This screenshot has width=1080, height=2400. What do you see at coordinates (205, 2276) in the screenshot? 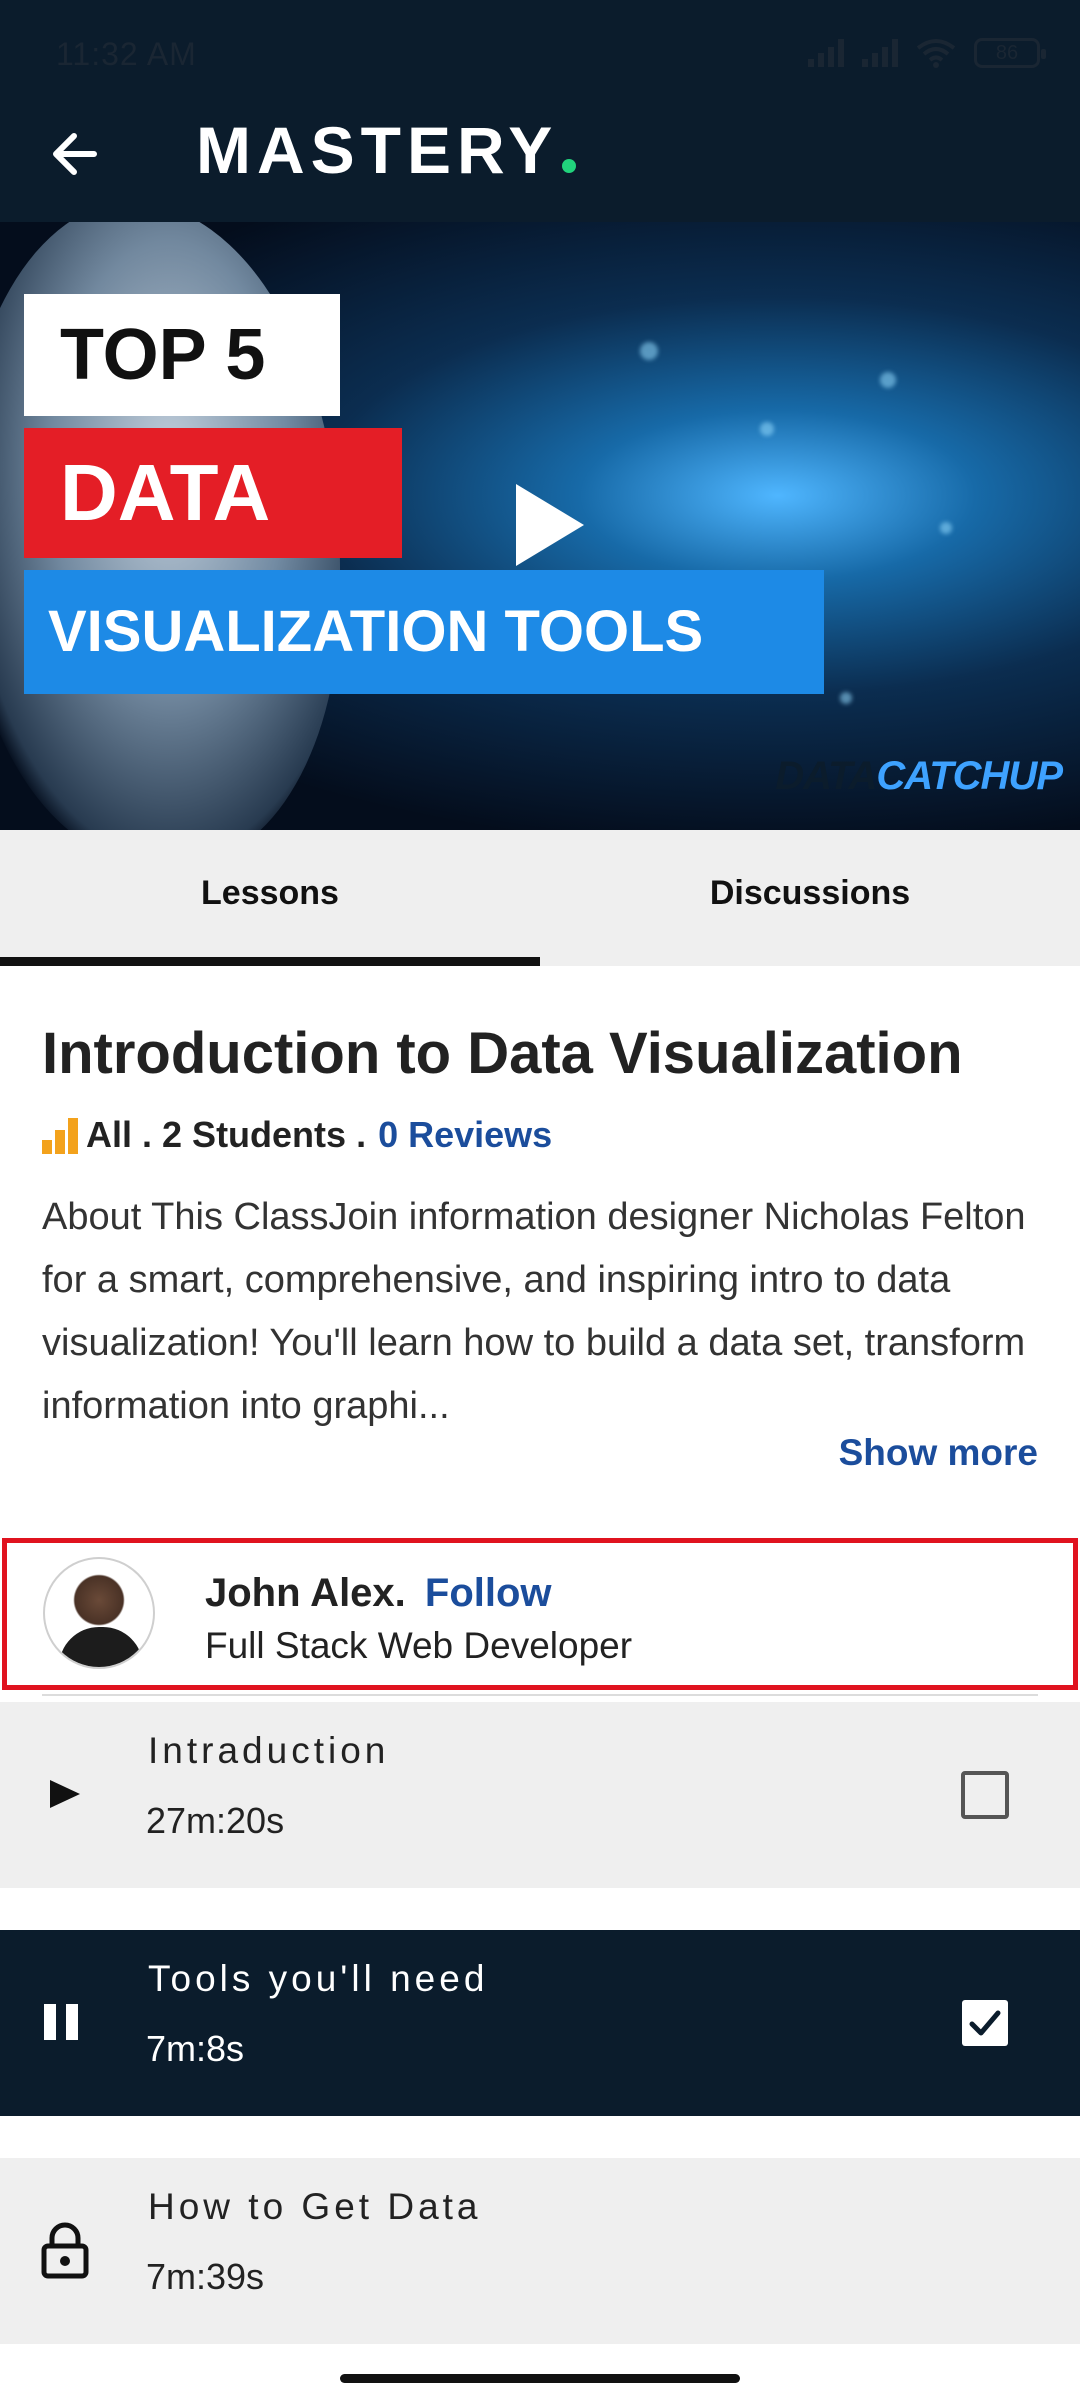
I see `lesson-duration: 7m:39s` at bounding box center [205, 2276].